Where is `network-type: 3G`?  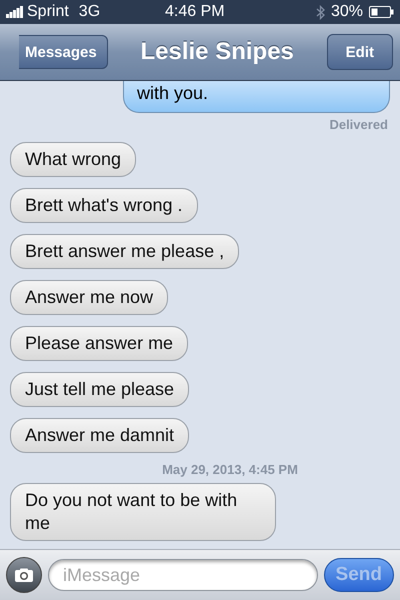
network-type: 3G is located at coordinates (89, 12).